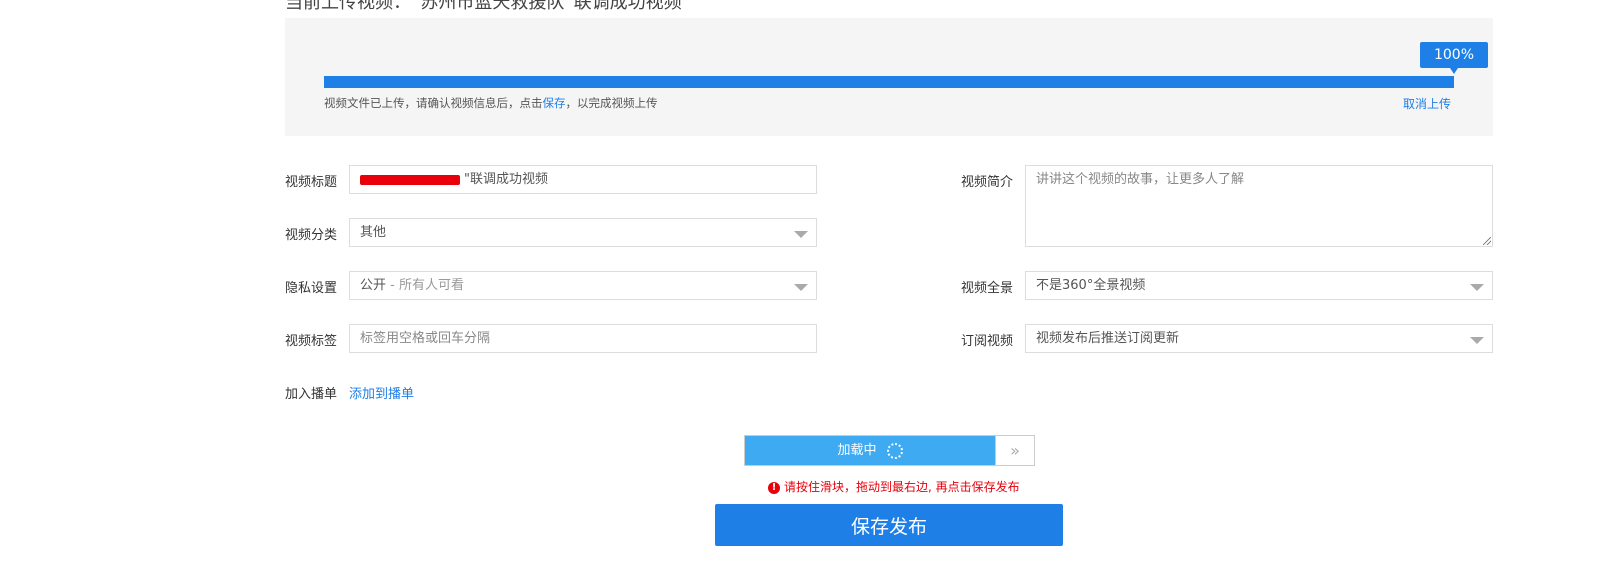  I want to click on upload-progress-fill, so click(889, 82).